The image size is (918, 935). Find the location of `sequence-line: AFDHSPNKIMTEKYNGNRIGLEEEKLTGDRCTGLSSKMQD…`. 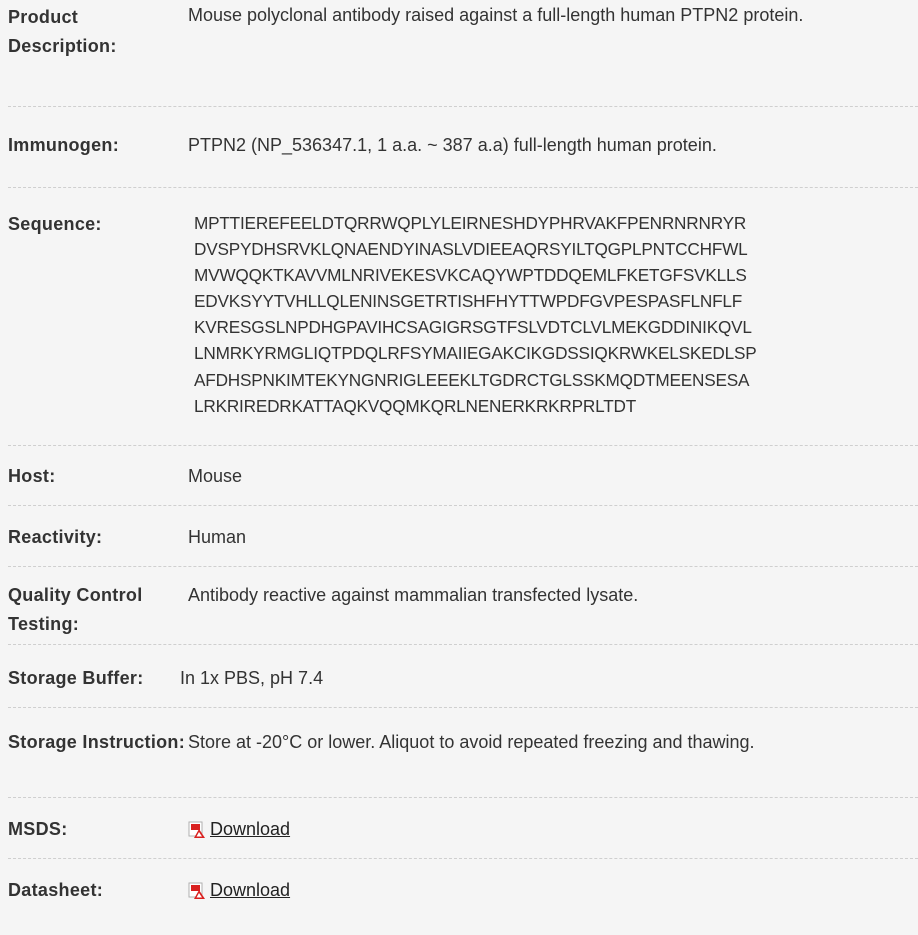

sequence-line: AFDHSPNKIMTEKYNGNRIGLEEEKLTGDRCTGLSSKMQD… is located at coordinates (472, 379).